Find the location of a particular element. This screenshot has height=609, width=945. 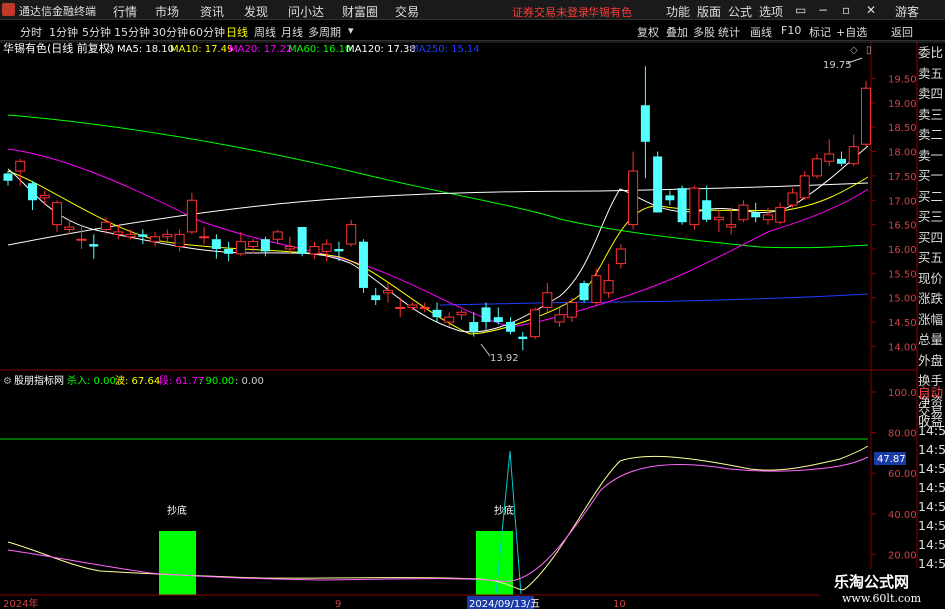

sidebar-item: 买三 is located at coordinates (931, 217).